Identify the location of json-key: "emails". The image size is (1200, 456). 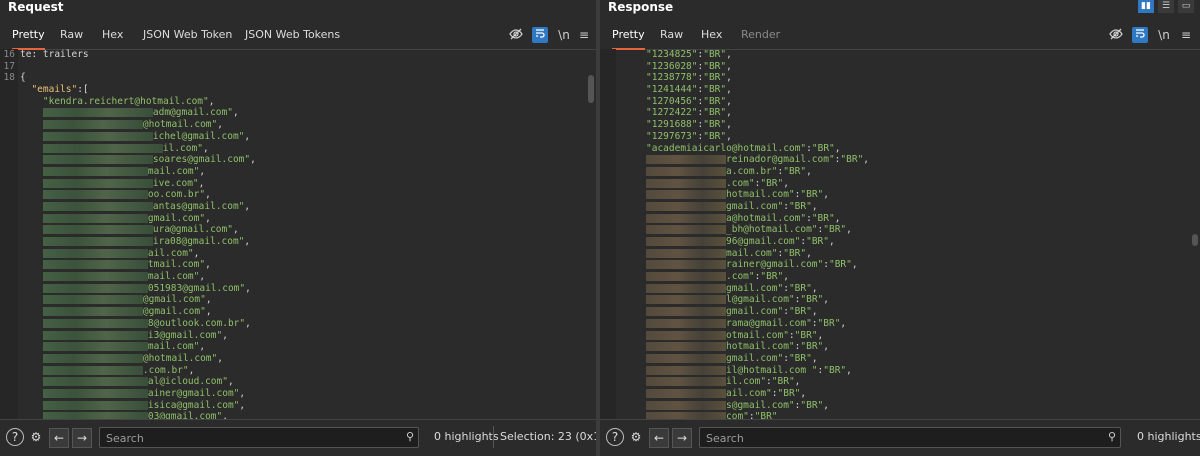
(49, 90).